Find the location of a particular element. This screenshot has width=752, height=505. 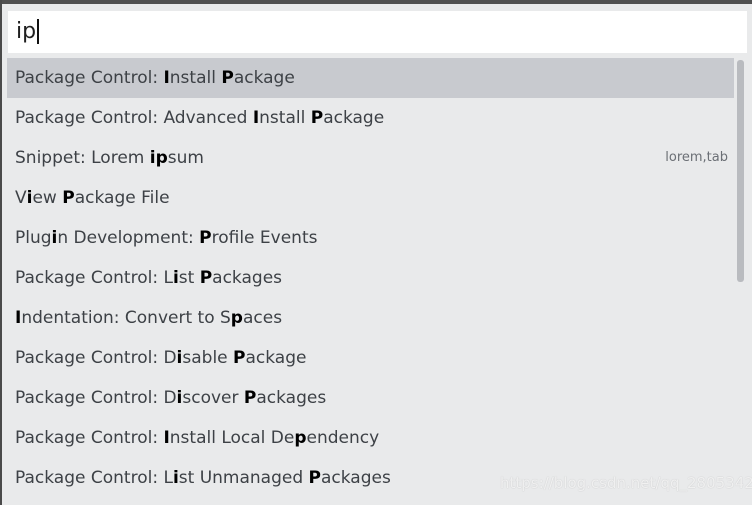

label-segment: aces is located at coordinates (262, 318).